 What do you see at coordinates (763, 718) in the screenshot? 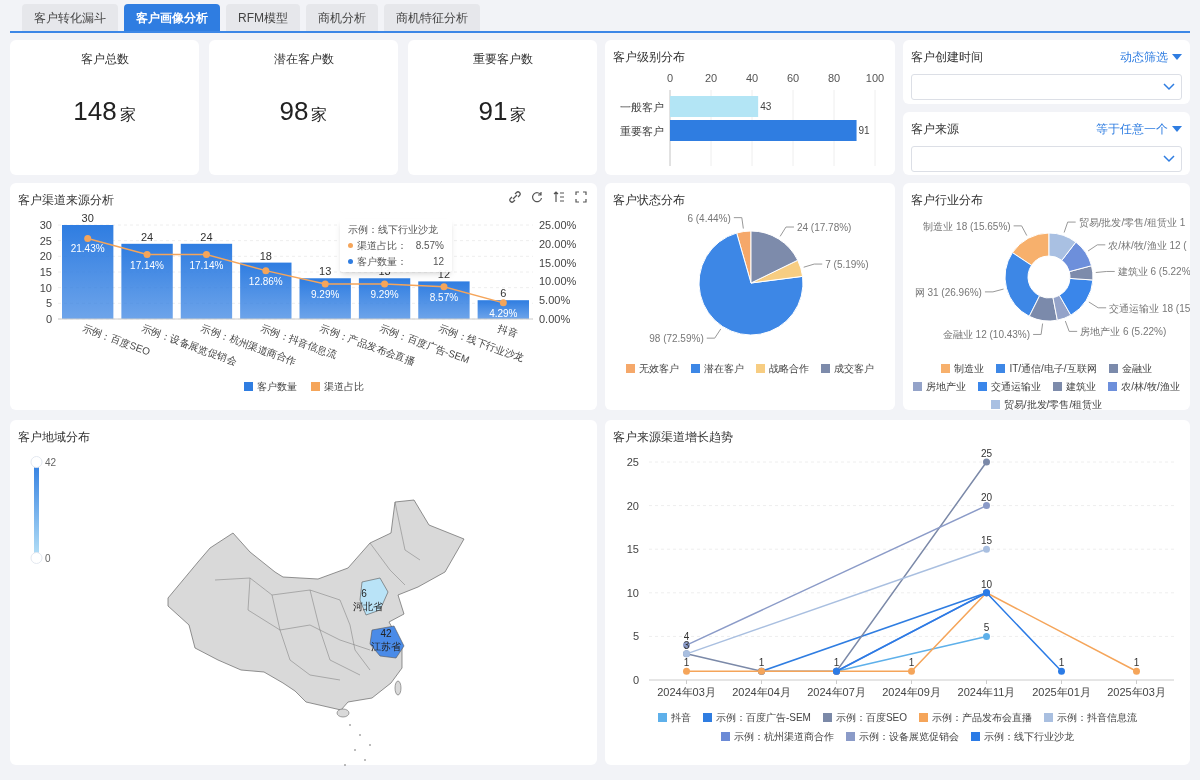
I see `legend-label: 示例：百度广告-SEM` at bounding box center [763, 718].